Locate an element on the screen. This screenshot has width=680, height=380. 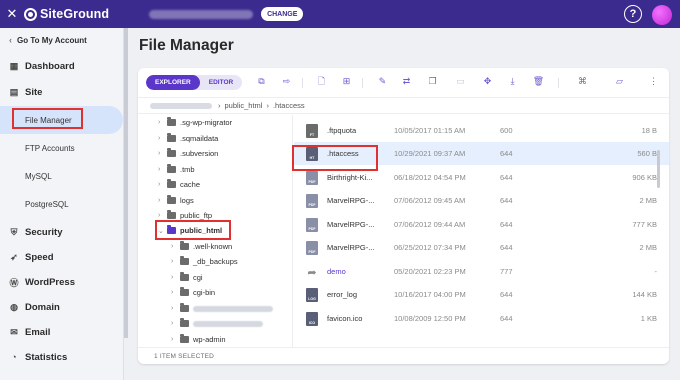
file-icon: FT is located at coordinates (312, 130).